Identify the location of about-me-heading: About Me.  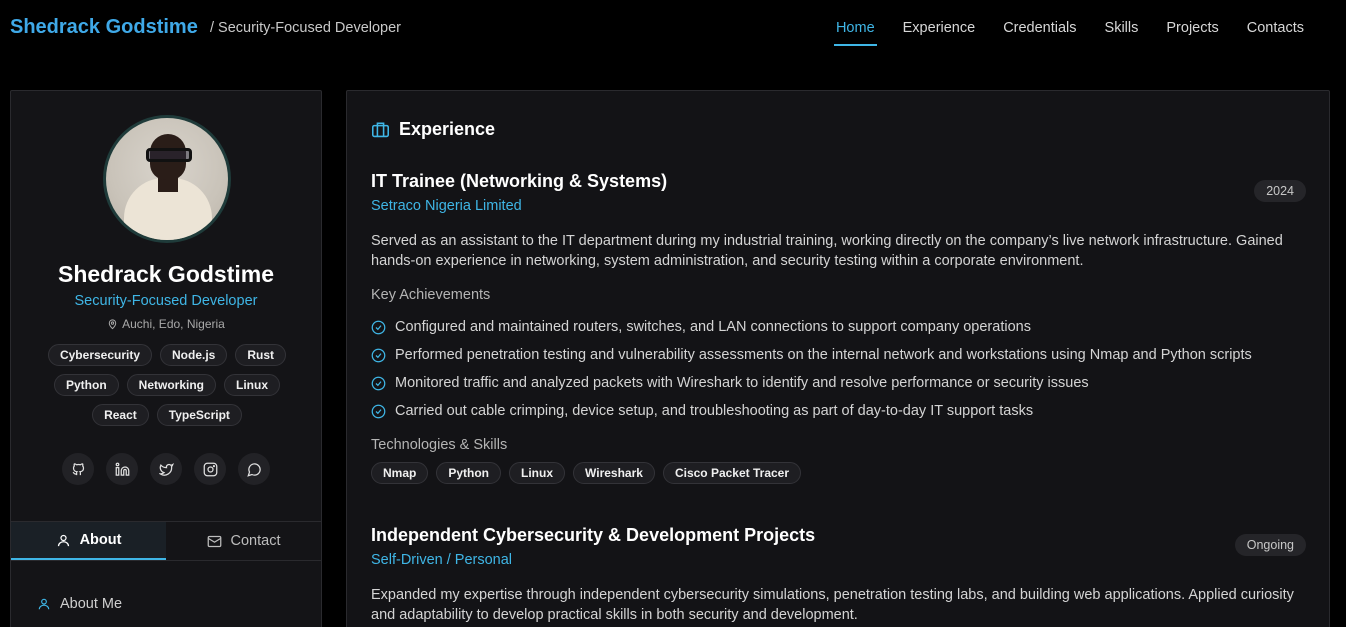
(79, 604).